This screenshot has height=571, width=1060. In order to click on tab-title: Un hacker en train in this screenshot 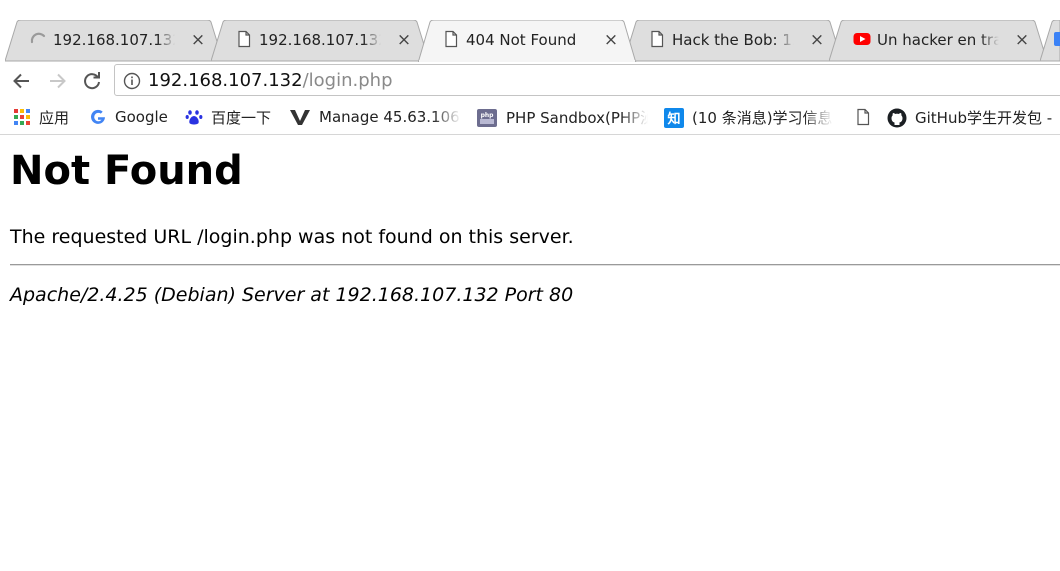, I will do `click(938, 40)`.